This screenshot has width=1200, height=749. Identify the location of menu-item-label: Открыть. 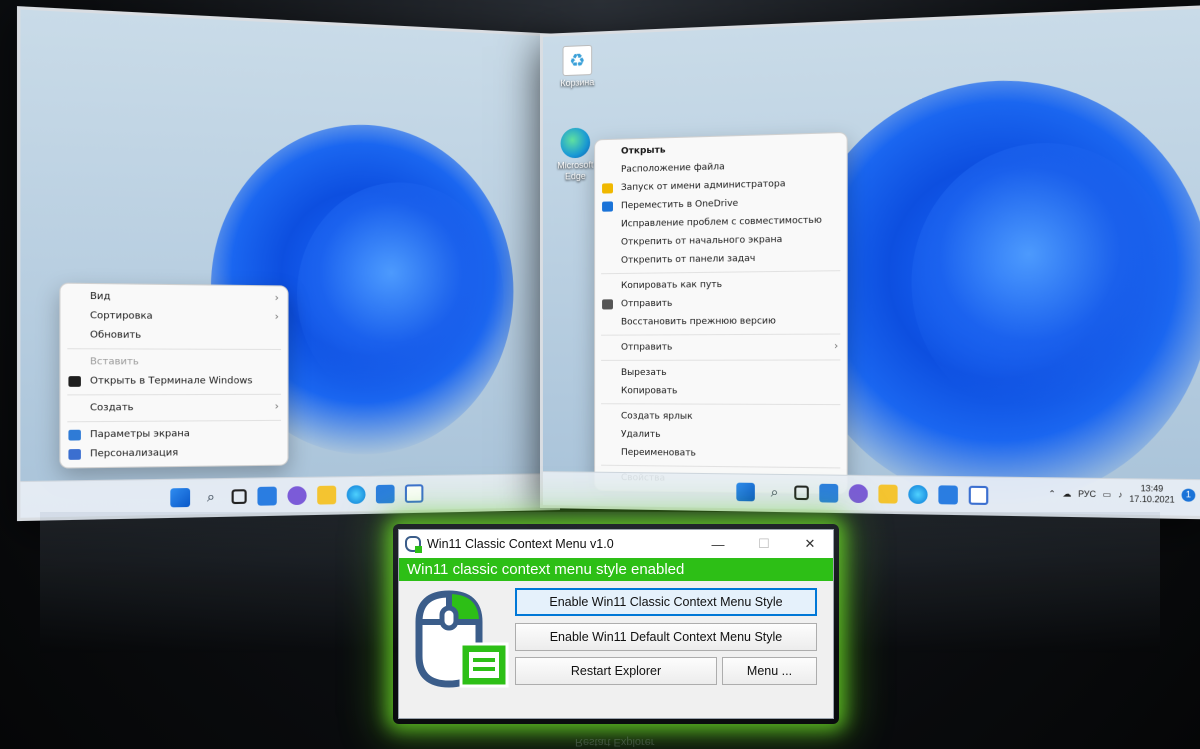
(643, 151).